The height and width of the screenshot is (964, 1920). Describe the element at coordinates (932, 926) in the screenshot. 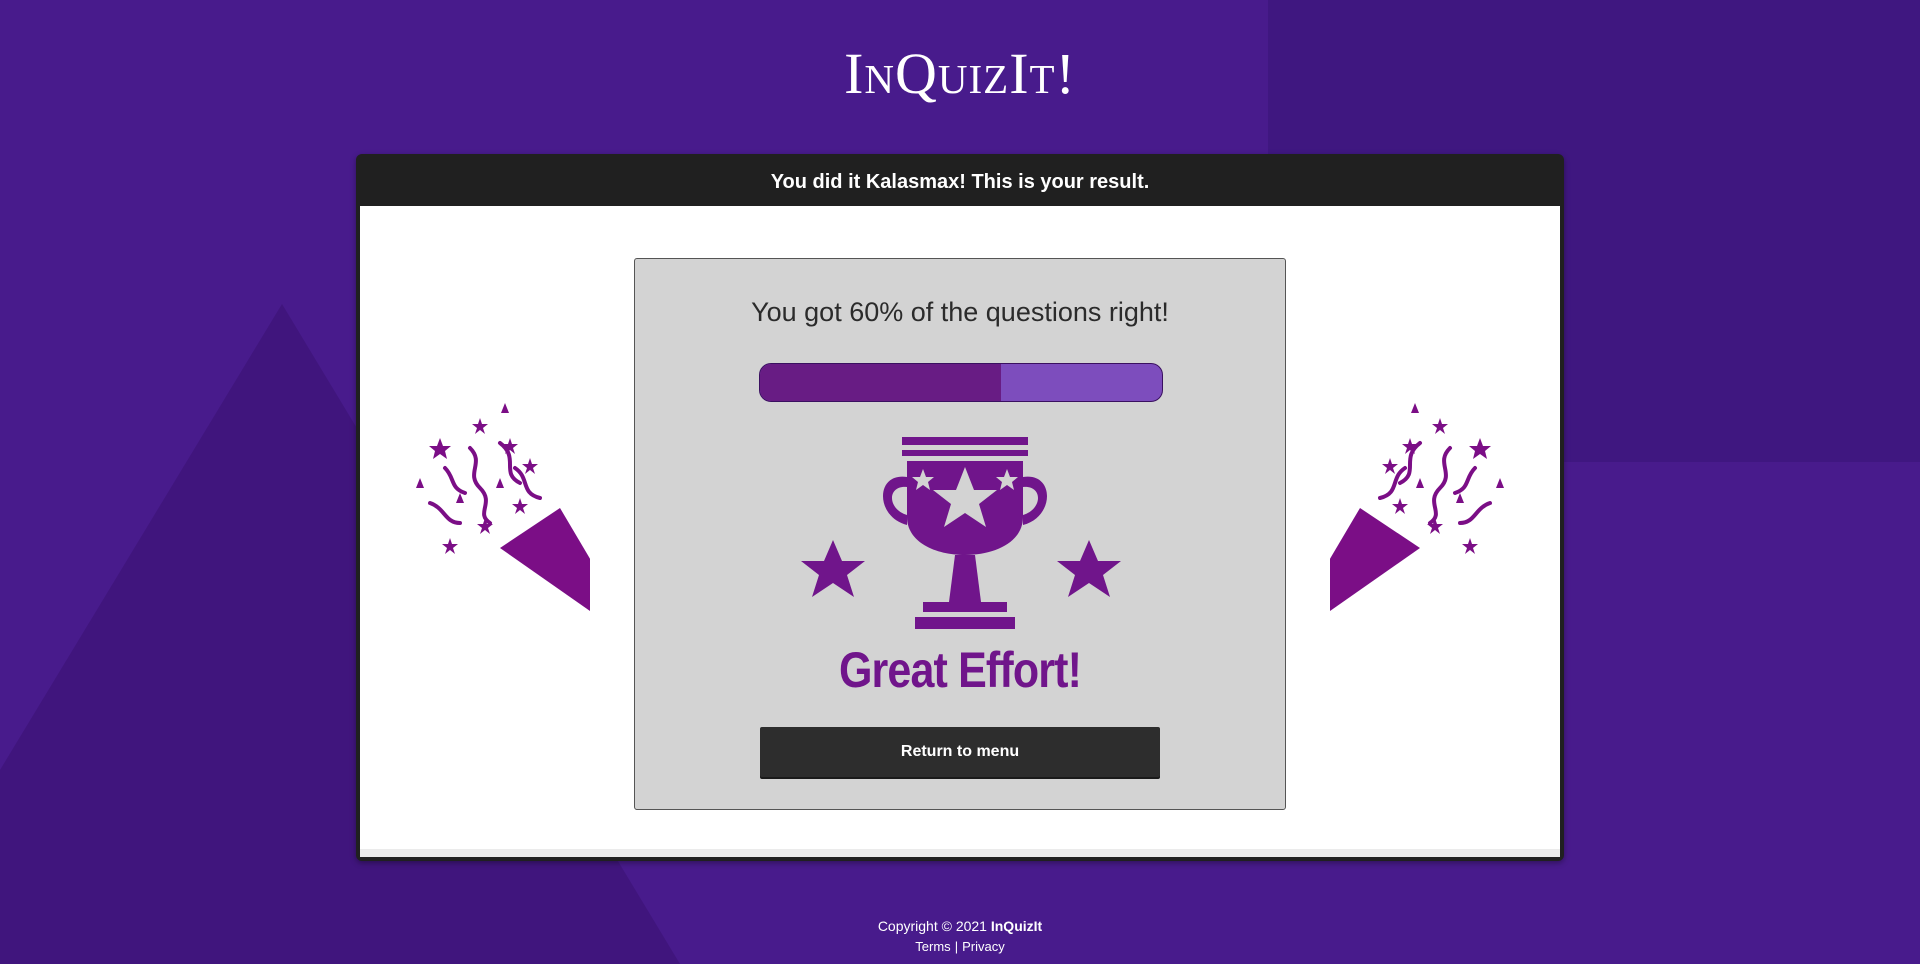

I see `copyright-text: Copyright © 2021` at that location.